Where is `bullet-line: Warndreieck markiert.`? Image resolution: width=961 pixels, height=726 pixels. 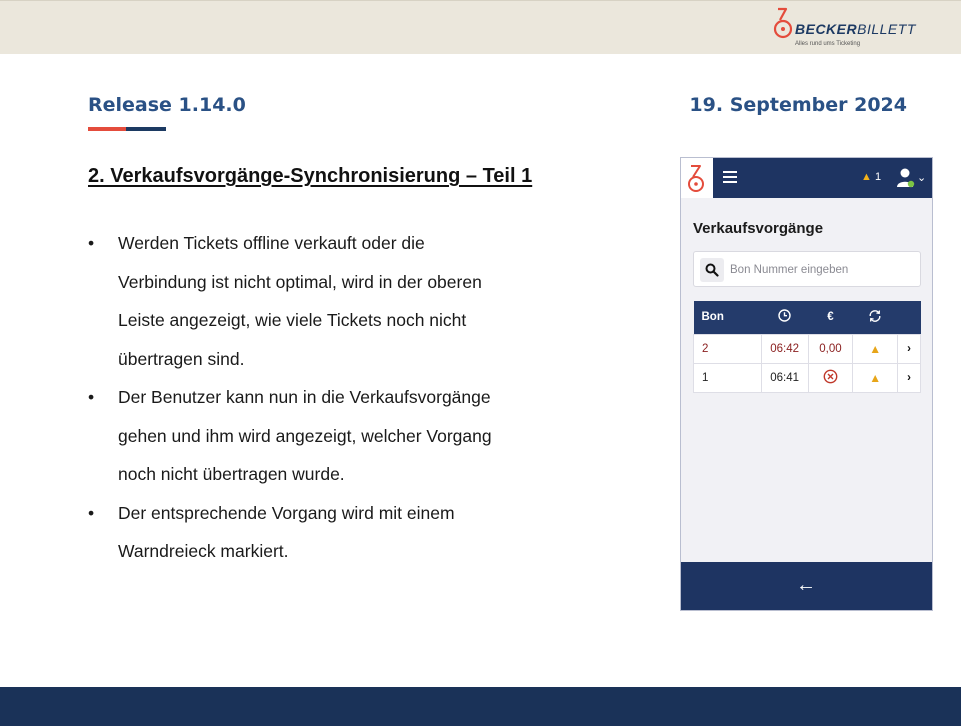 bullet-line: Warndreieck markiert. is located at coordinates (203, 551).